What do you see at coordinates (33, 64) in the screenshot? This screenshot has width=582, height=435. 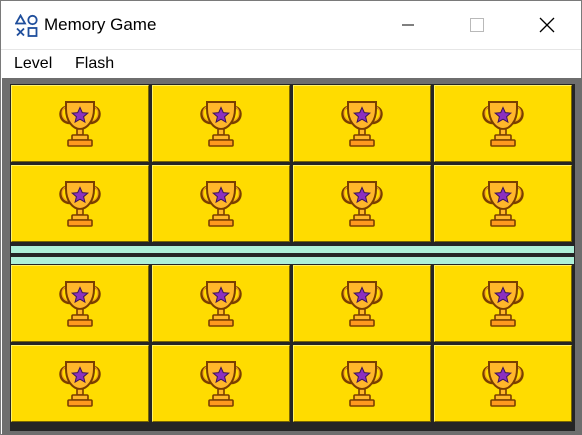 I see `menu-level: Level` at bounding box center [33, 64].